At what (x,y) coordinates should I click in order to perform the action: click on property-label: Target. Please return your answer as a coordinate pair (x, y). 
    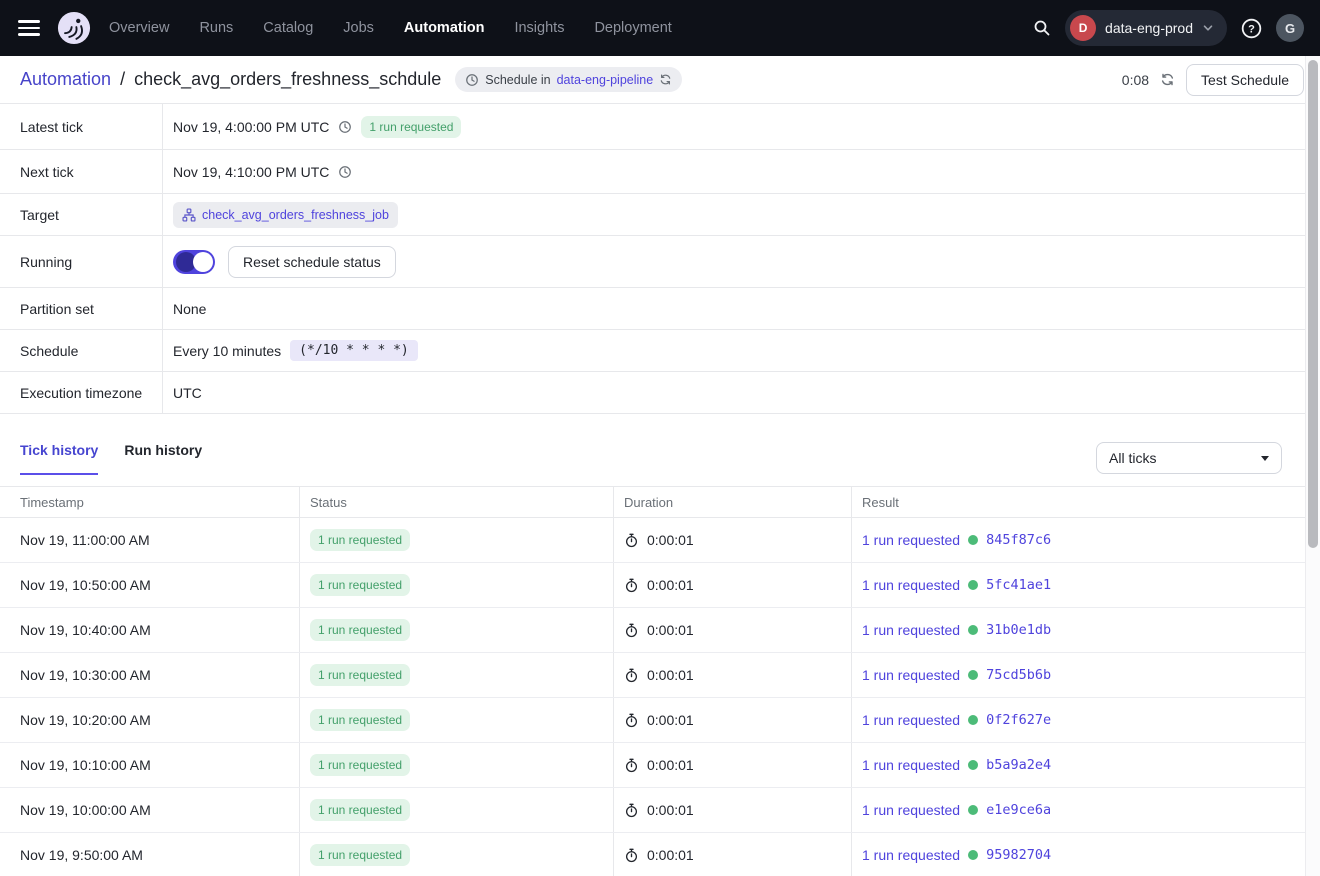
    Looking at the image, I should click on (81, 214).